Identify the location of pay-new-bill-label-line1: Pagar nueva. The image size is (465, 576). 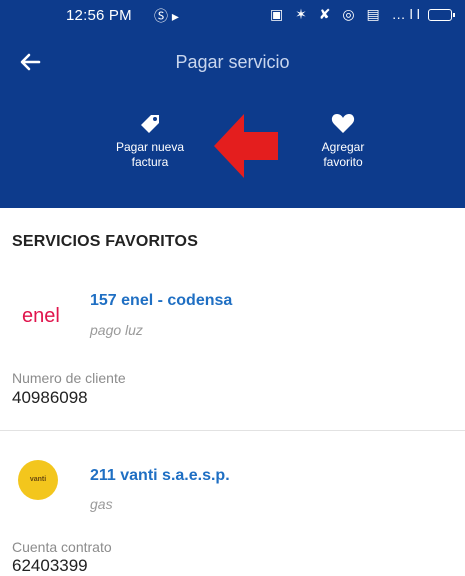
(150, 147).